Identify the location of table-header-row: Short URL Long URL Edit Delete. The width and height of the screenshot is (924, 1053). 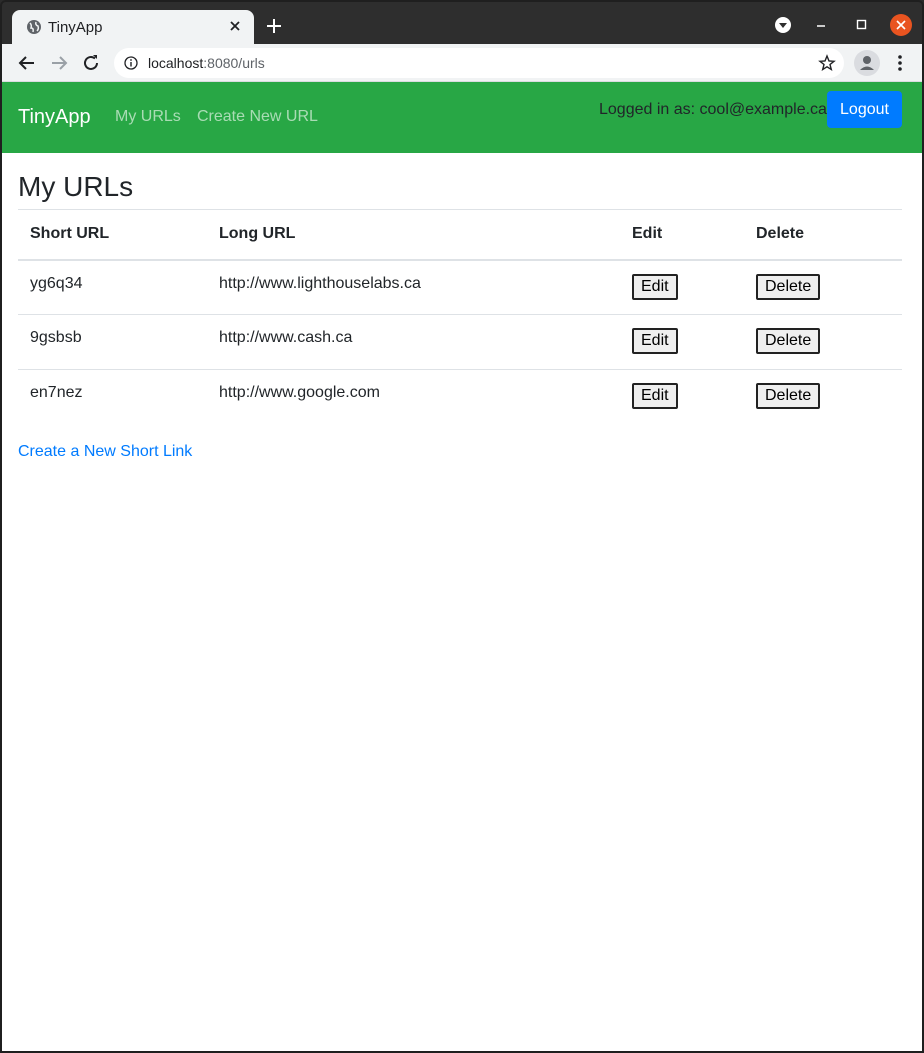
(460, 235).